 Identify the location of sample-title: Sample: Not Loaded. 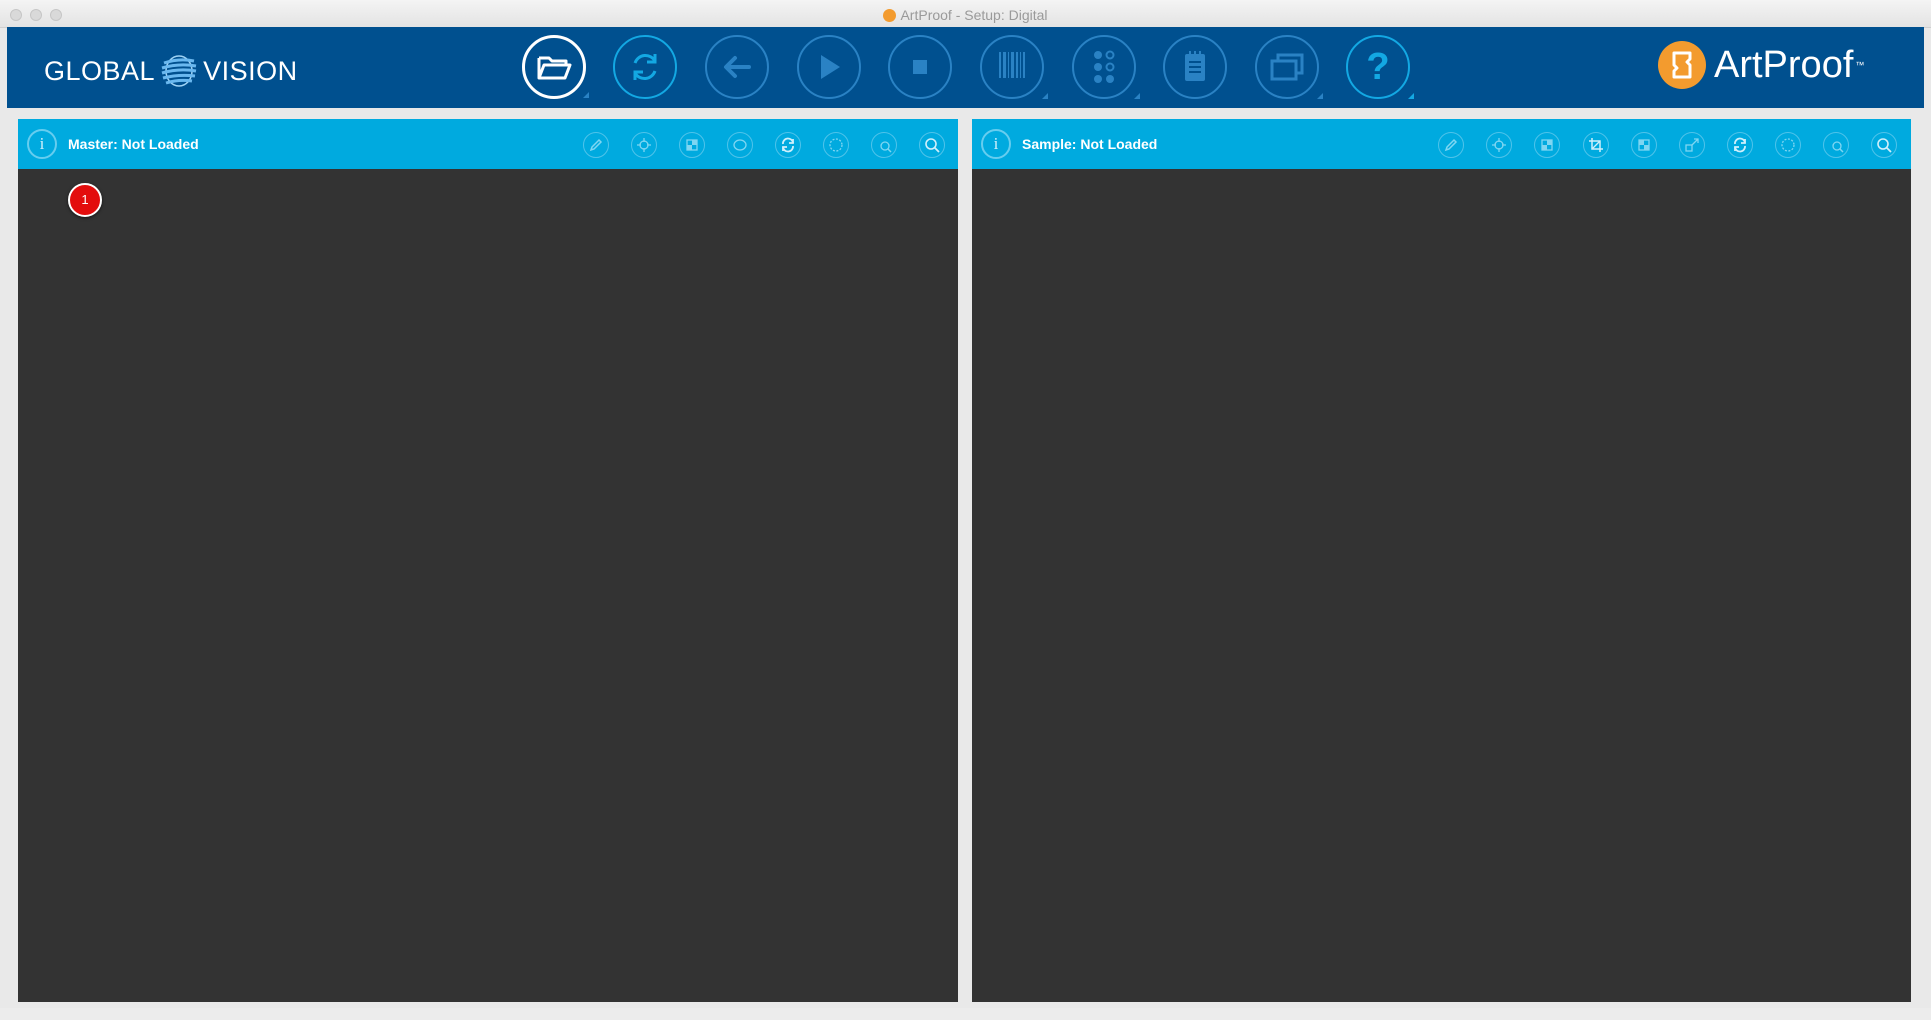
(1090, 144).